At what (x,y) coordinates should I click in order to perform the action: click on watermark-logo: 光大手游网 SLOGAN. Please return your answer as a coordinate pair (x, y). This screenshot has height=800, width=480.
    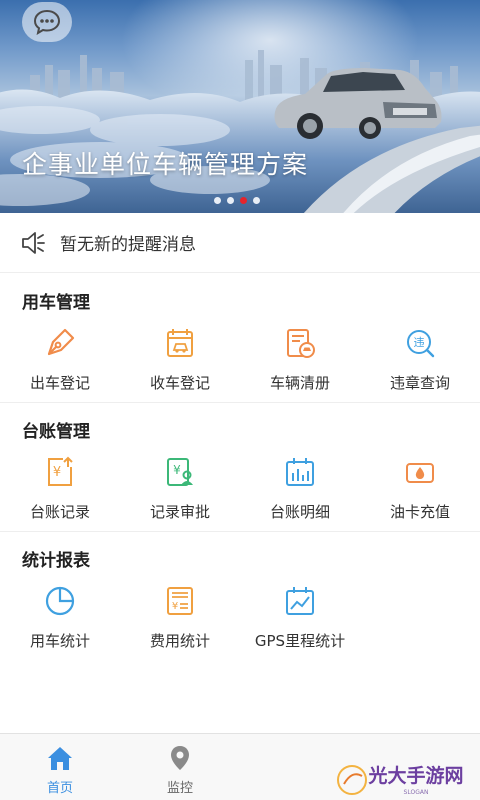
    Looking at the image, I should click on (400, 780).